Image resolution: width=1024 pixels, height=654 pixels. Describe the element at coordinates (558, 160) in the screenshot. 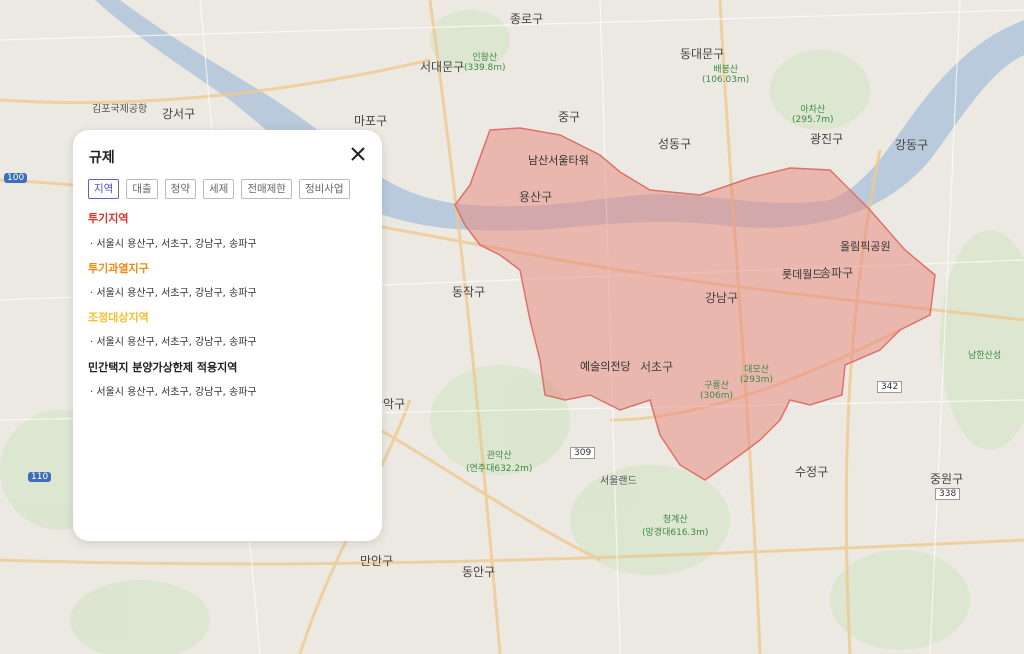

I see `map-label-namsan: 남산서울타워` at that location.